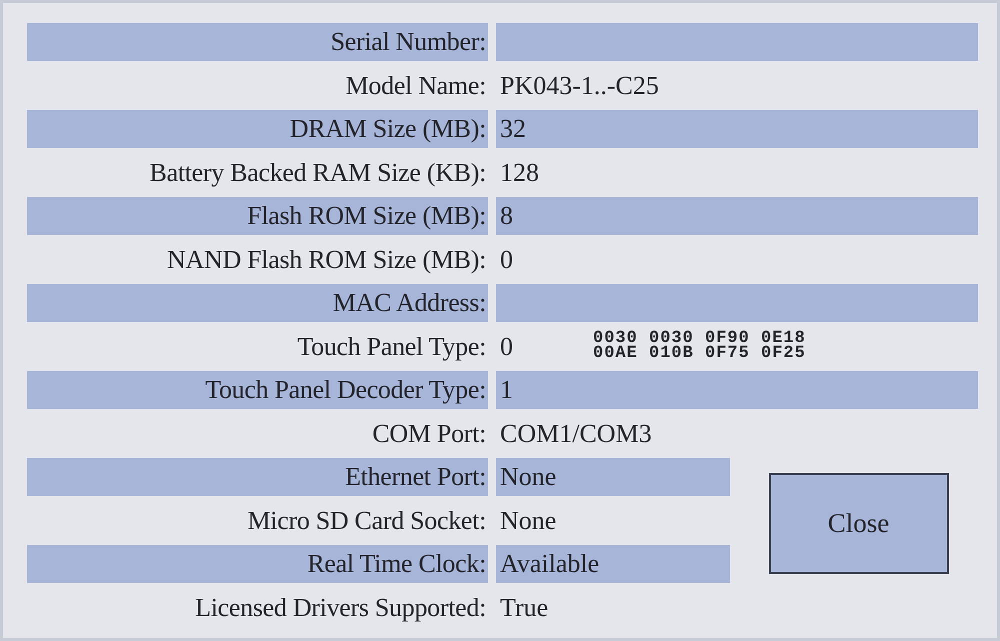 Image resolution: width=1000 pixels, height=641 pixels. What do you see at coordinates (326, 260) in the screenshot?
I see `field-label: NAND Flash ROM Size (MB):` at bounding box center [326, 260].